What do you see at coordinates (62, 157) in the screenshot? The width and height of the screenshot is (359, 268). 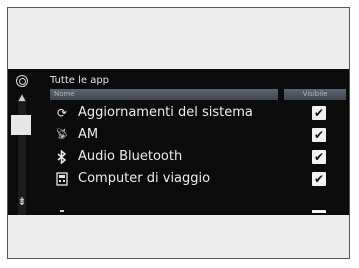 I see `bluetooth-icon` at bounding box center [62, 157].